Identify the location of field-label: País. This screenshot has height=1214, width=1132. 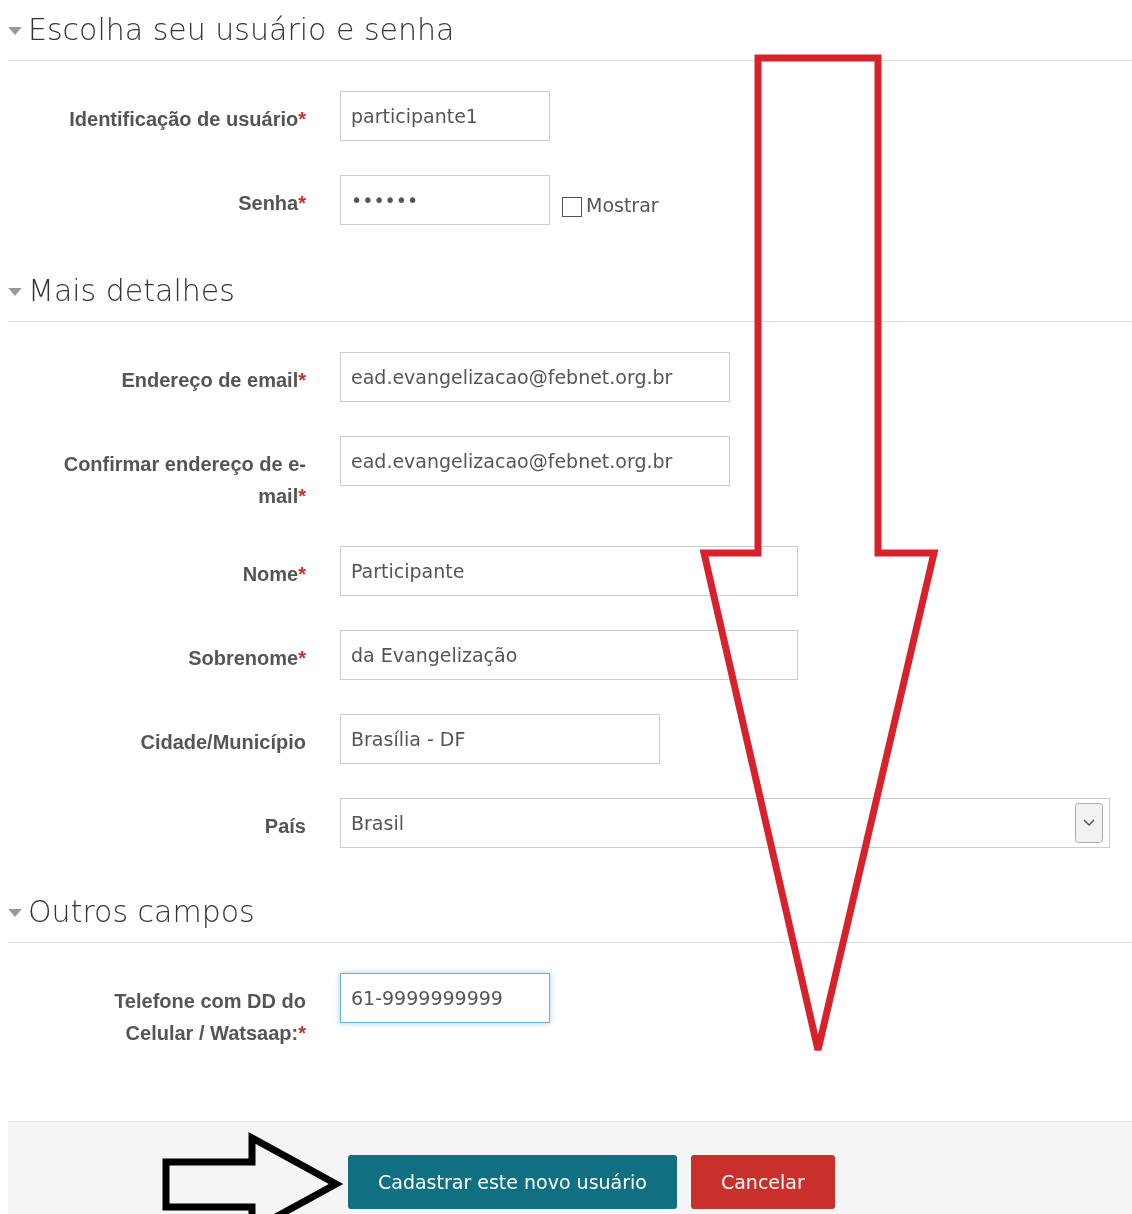
(285, 826).